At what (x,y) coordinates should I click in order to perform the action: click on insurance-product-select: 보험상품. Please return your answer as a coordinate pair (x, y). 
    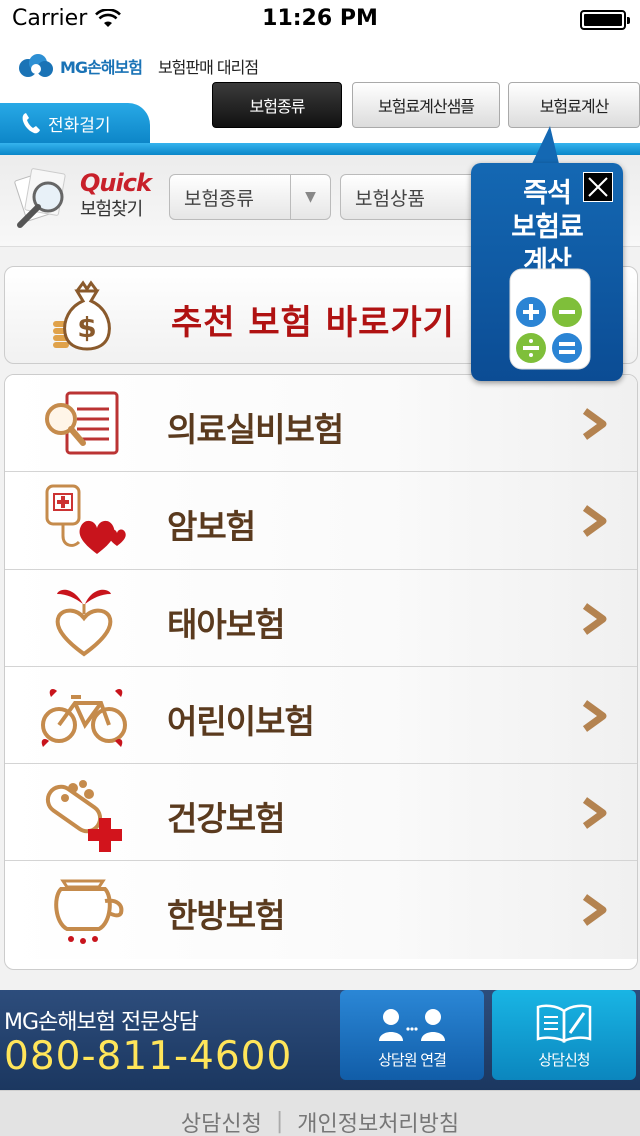
    Looking at the image, I should click on (415, 197).